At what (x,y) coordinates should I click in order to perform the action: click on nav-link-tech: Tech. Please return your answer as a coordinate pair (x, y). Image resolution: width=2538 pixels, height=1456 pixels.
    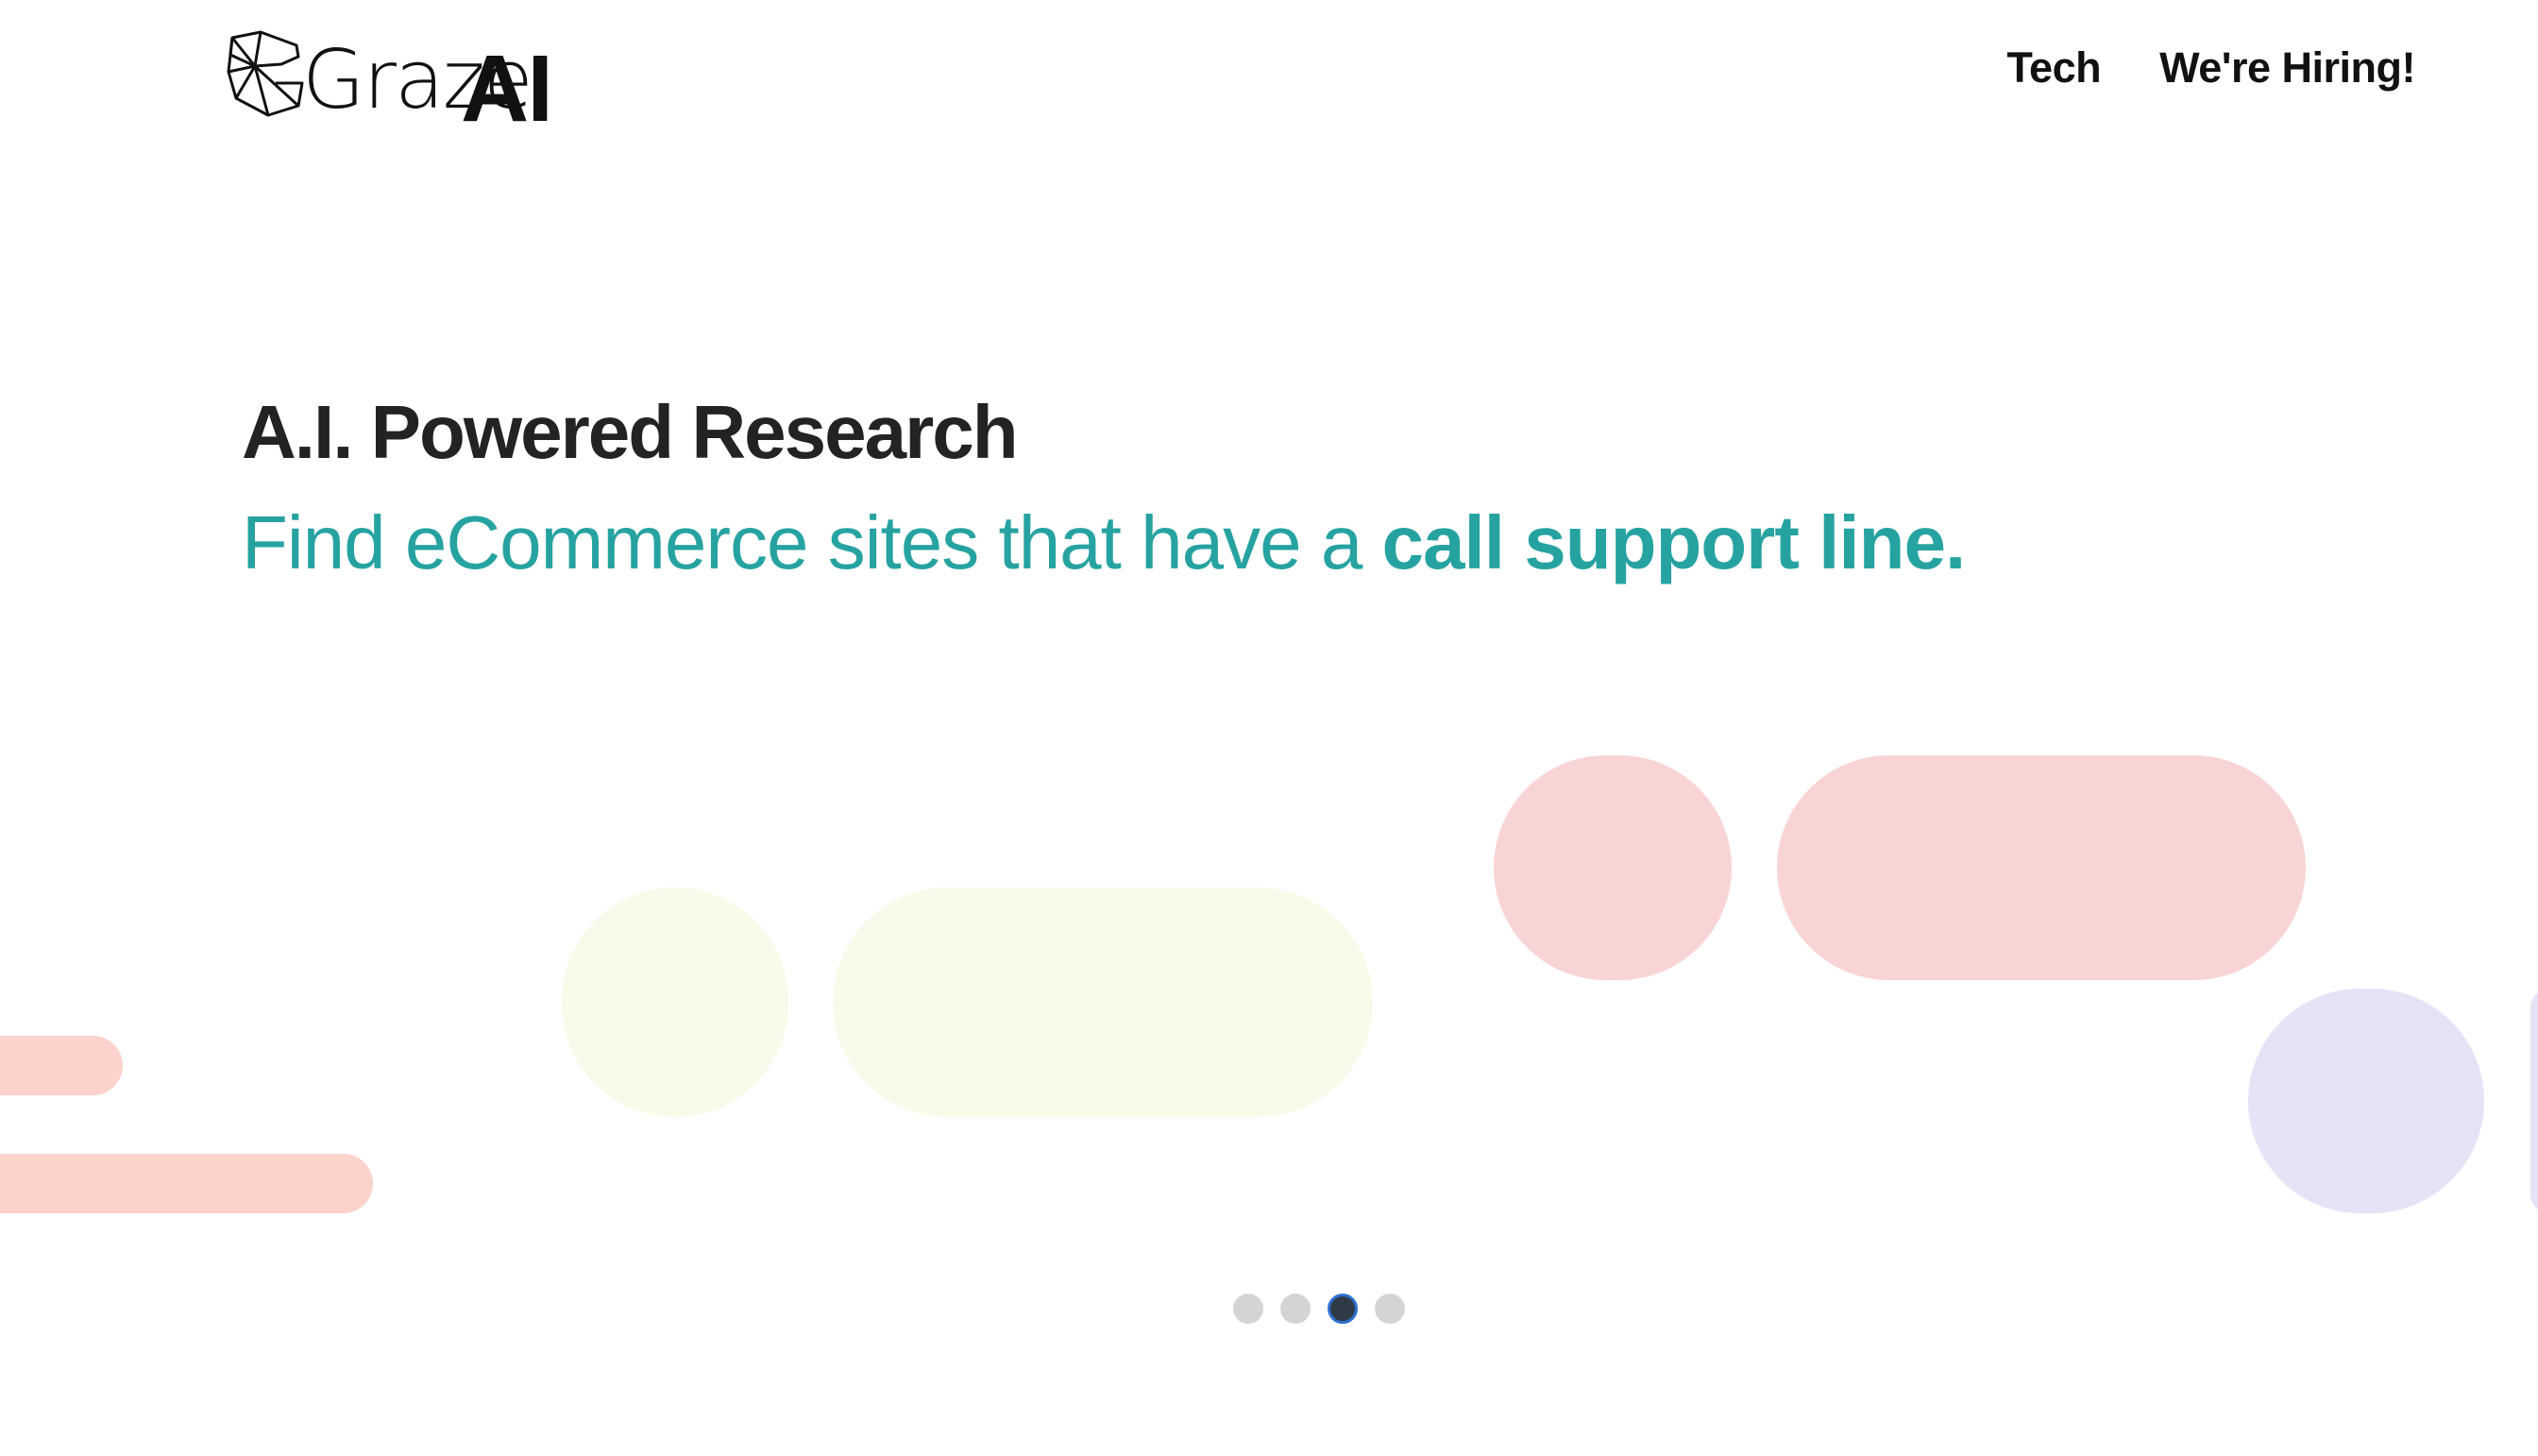
    Looking at the image, I should click on (2053, 68).